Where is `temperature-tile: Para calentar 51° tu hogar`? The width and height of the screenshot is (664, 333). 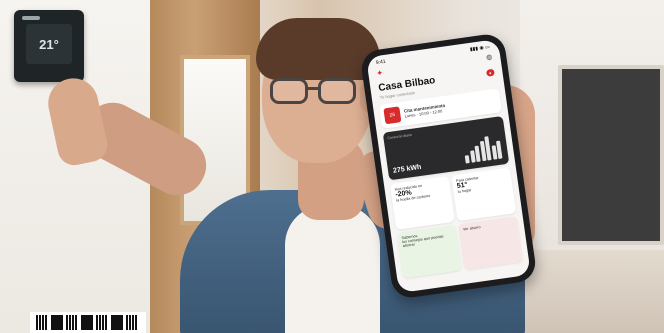 temperature-tile: Para calentar 51° tu hogar is located at coordinates (484, 194).